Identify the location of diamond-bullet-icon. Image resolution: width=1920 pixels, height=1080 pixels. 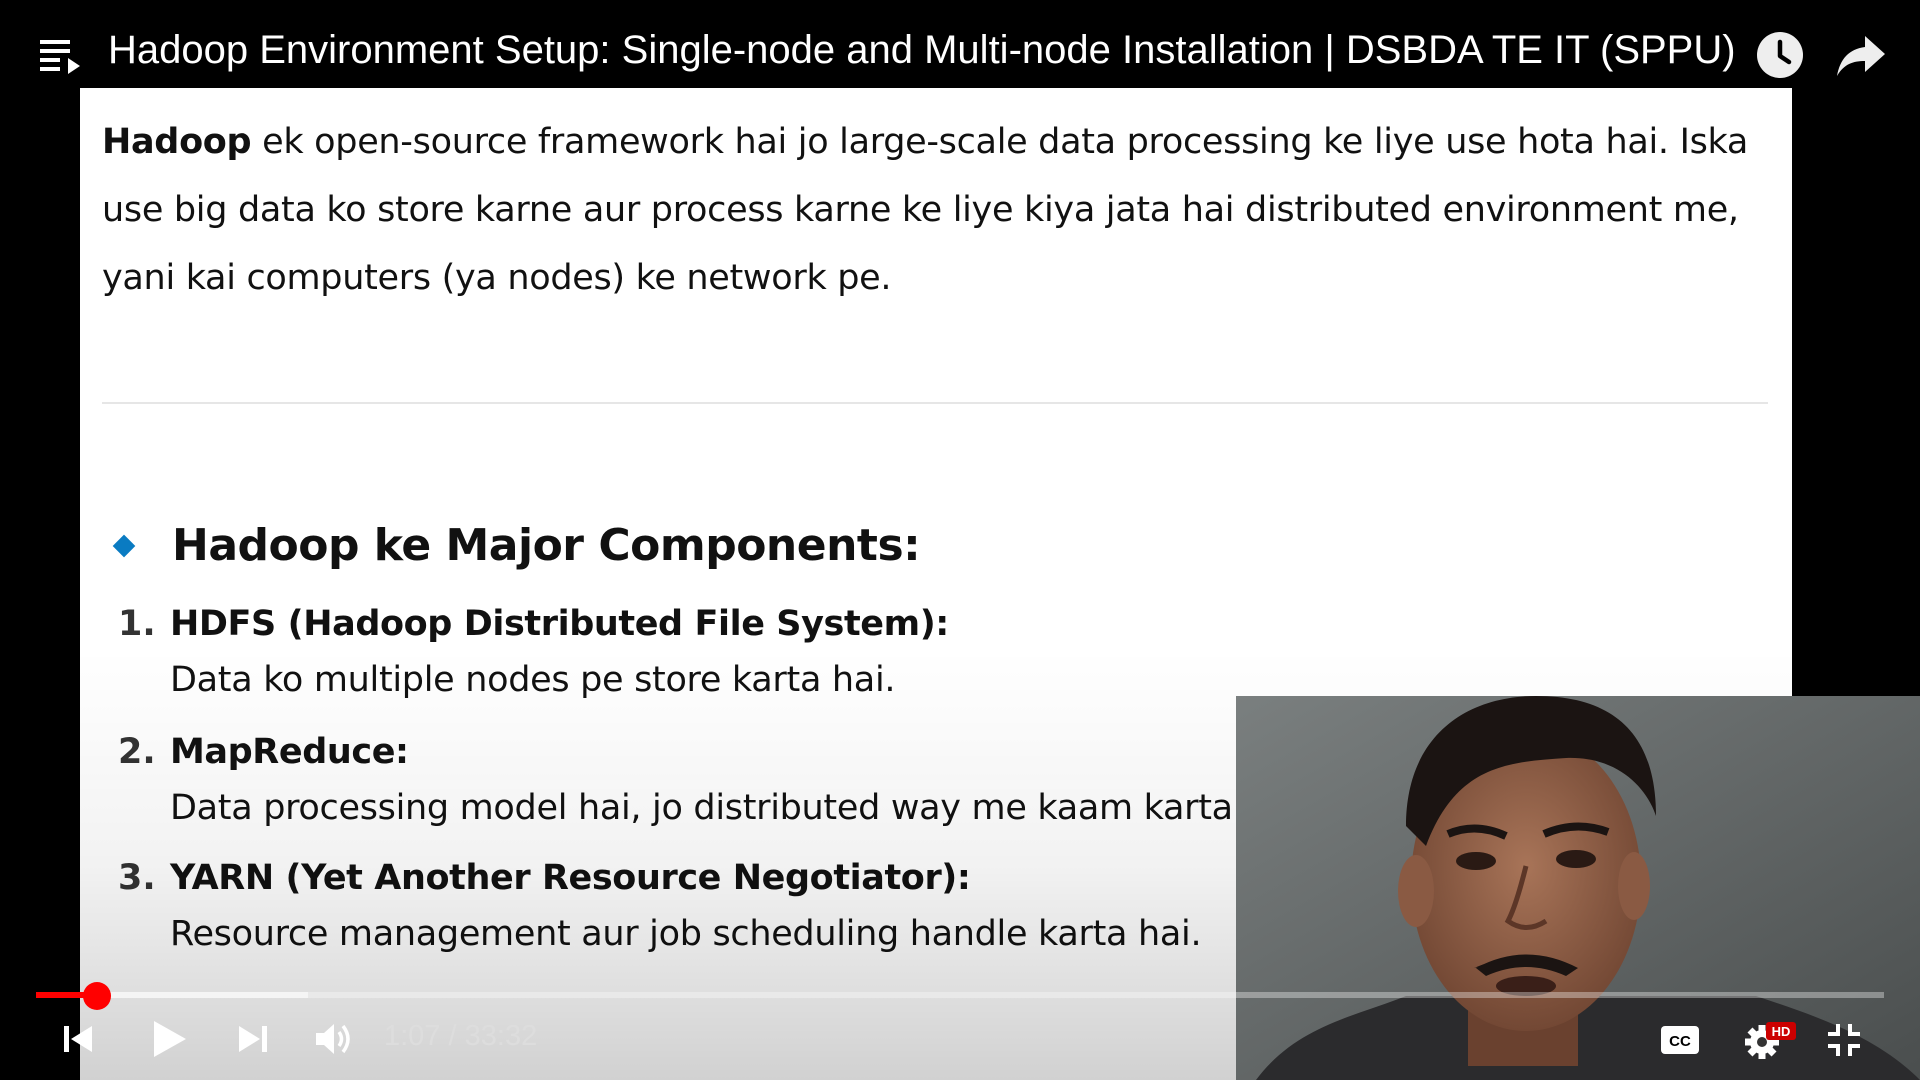
(124, 545).